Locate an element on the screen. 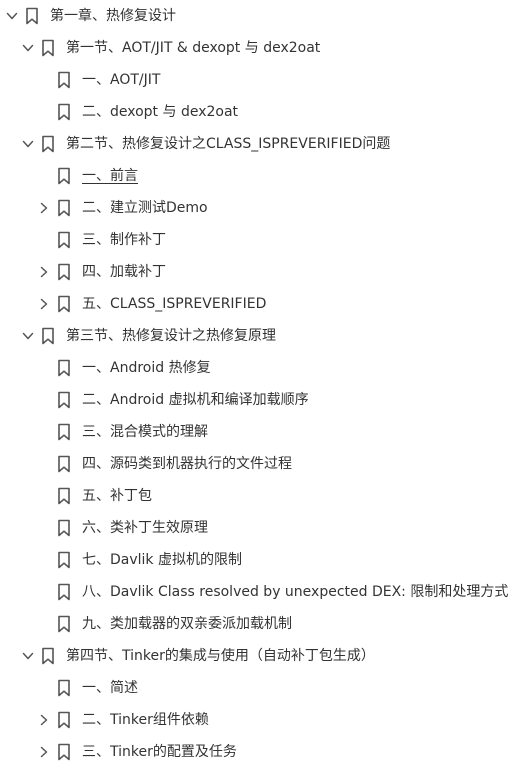 The image size is (515, 768). outline-item: 二、建立测试Demo is located at coordinates (257, 208).